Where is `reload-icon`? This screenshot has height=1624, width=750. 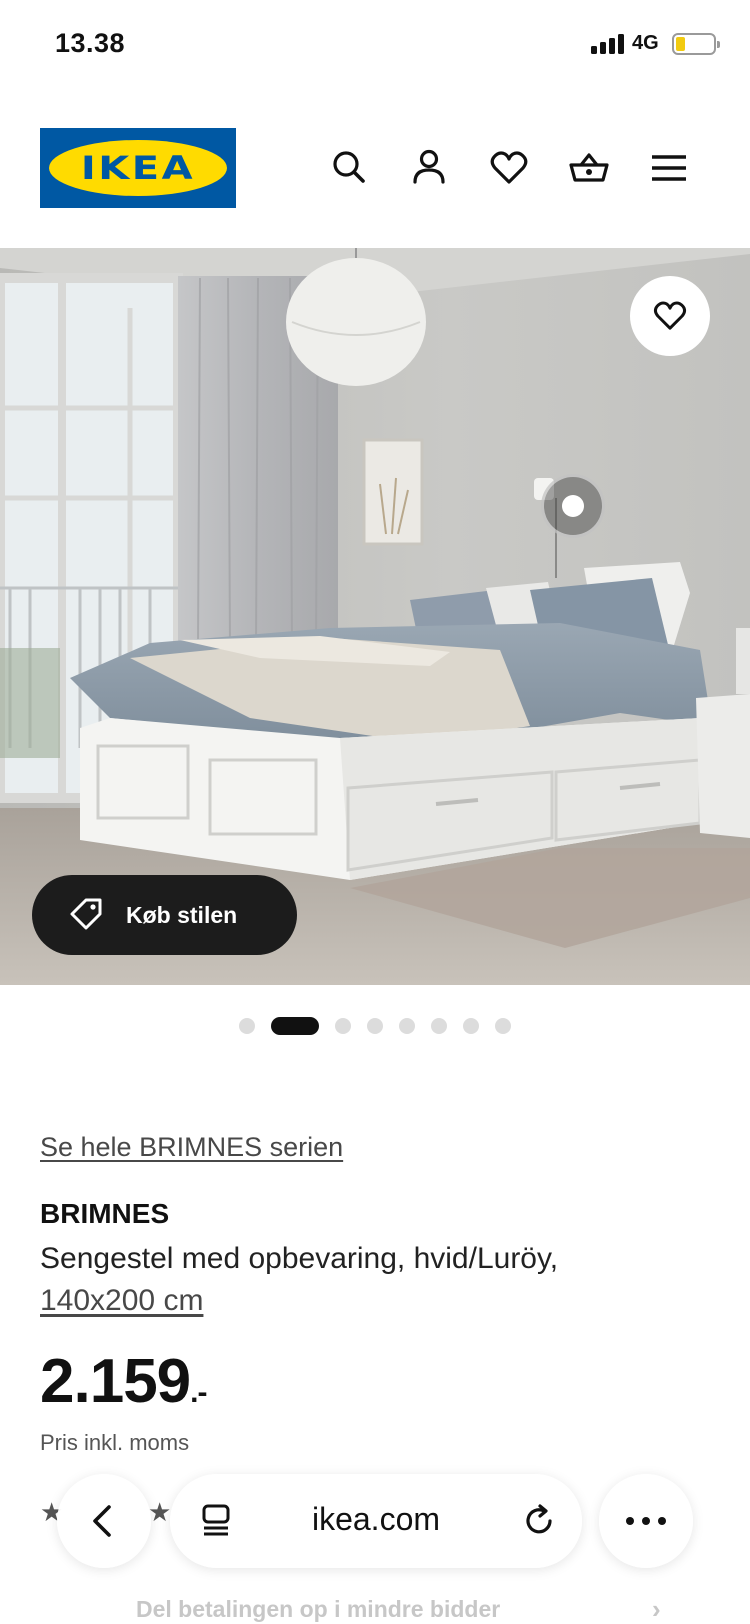
reload-icon is located at coordinates (539, 1521).